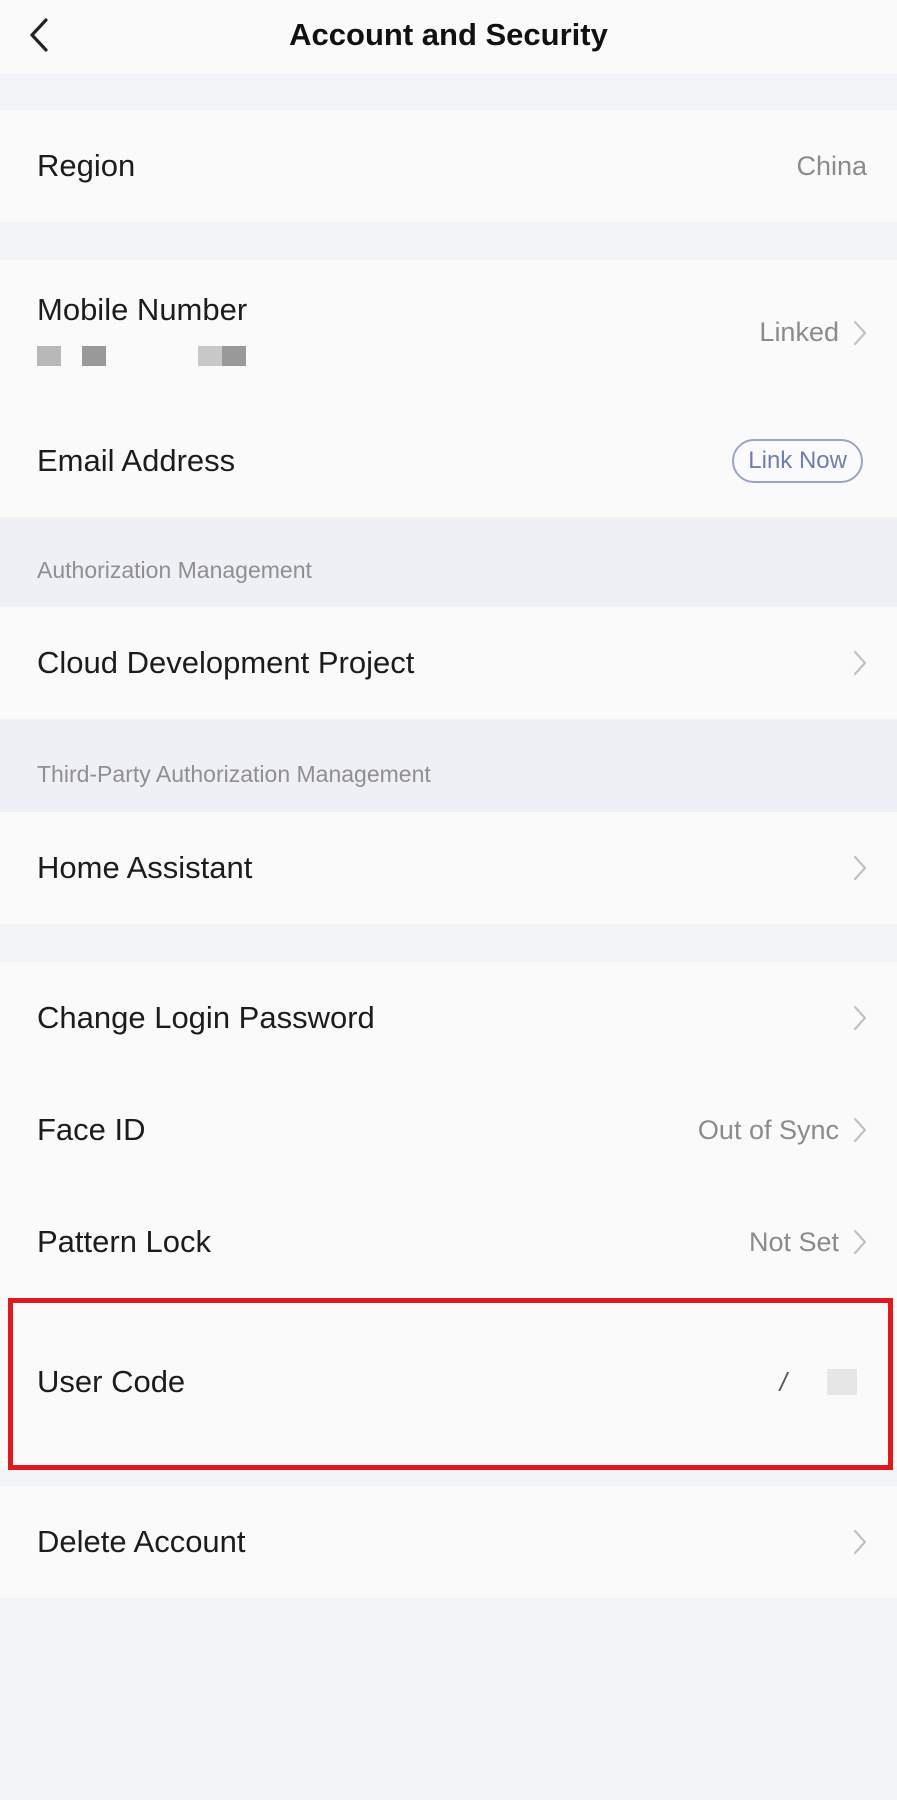 This screenshot has height=1800, width=897. I want to click on user-code-value: /, so click(783, 1381).